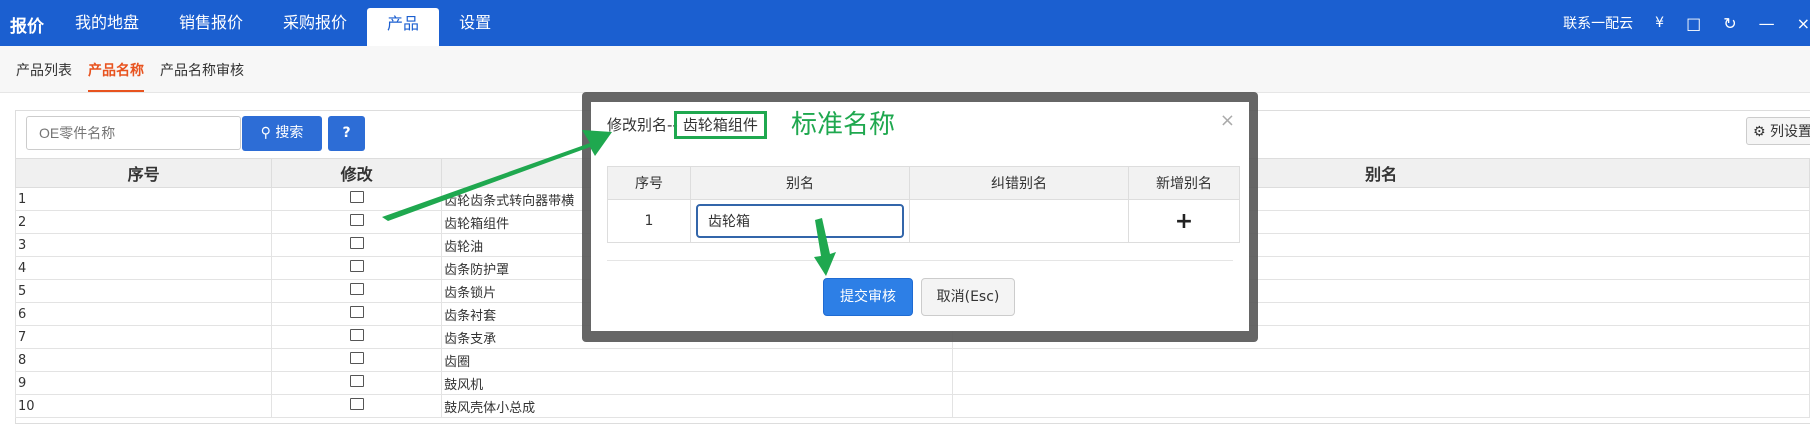  I want to click on top-right-tools: 联系一配云 ¥ □ ↻ — ×, so click(1686, 23).